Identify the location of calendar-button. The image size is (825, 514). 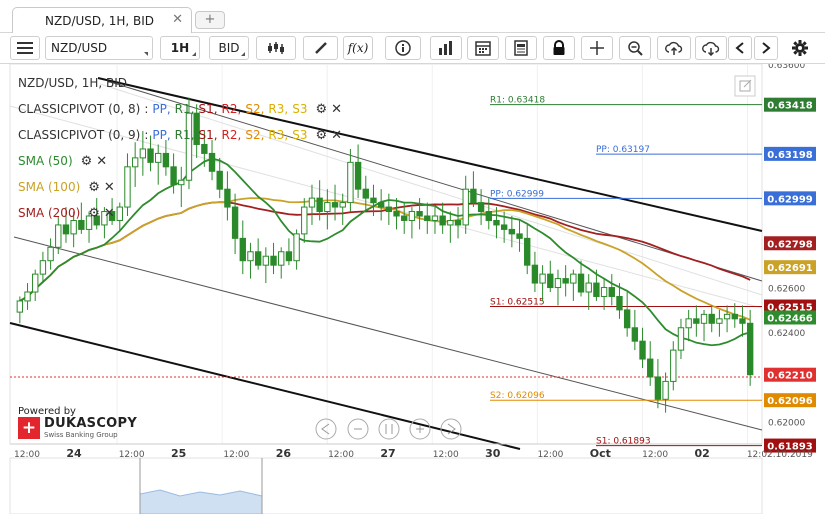
(483, 48).